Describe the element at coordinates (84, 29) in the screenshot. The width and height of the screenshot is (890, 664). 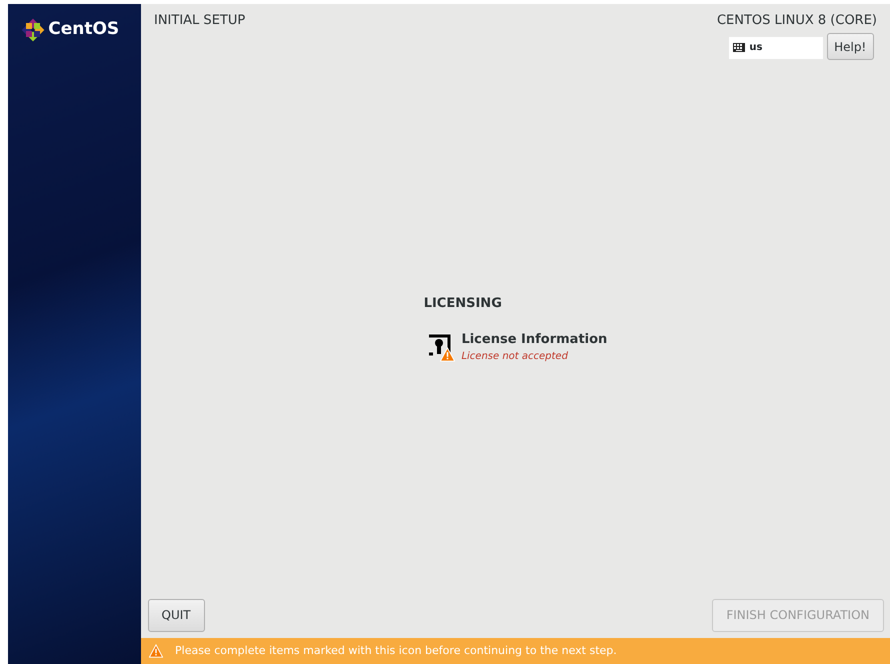
I see `logo-text: CentOS` at that location.